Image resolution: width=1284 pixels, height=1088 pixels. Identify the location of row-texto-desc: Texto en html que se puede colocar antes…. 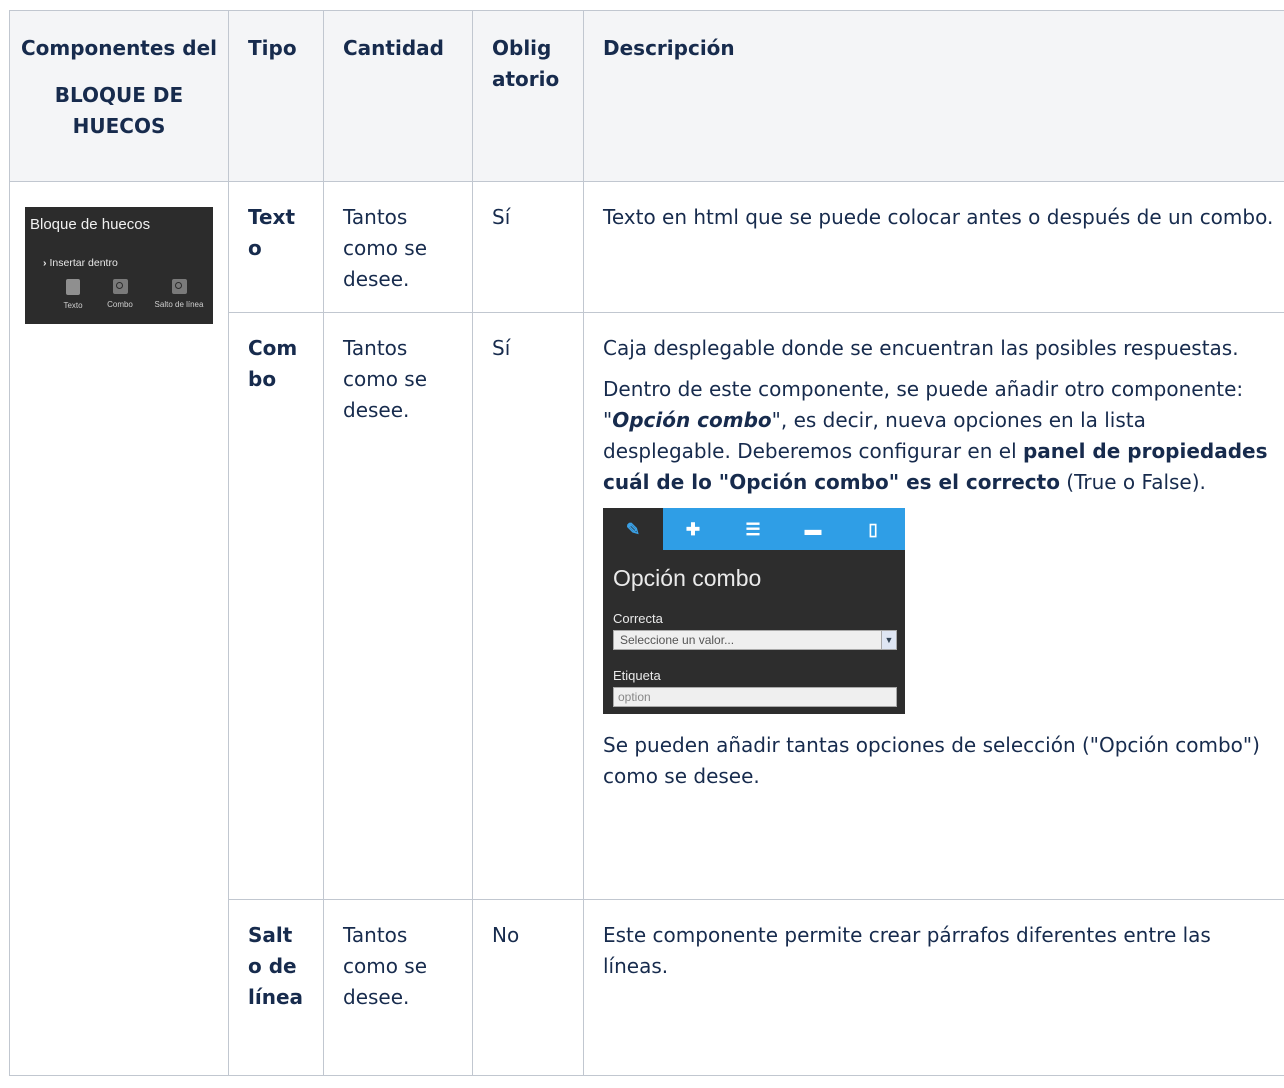
(933, 247).